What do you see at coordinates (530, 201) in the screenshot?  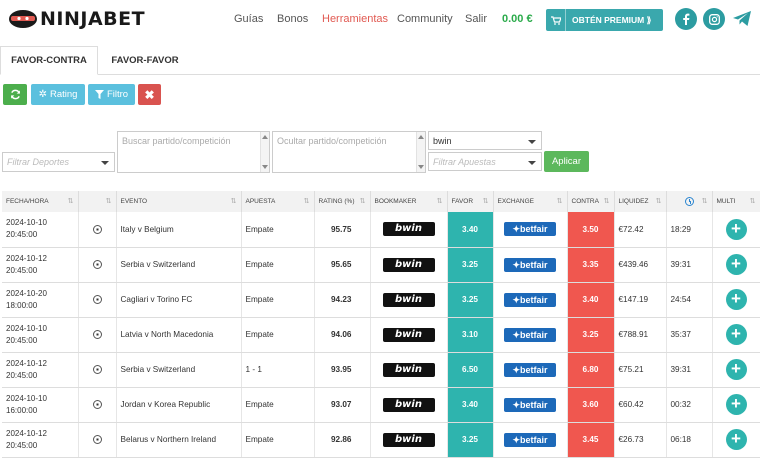 I see `col-exchange: EXCHANGE ⇅` at bounding box center [530, 201].